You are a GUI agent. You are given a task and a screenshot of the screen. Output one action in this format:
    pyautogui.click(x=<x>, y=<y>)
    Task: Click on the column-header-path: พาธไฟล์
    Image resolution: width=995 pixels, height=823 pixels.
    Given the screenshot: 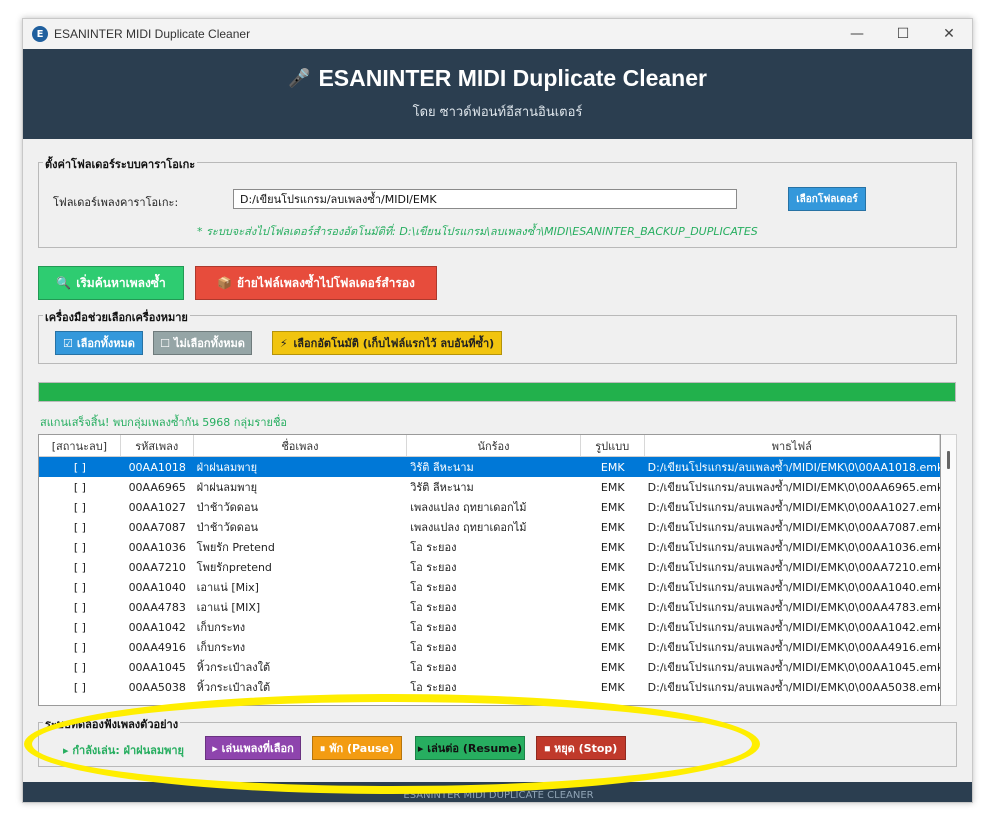 What is the action you would take?
    pyautogui.click(x=792, y=445)
    